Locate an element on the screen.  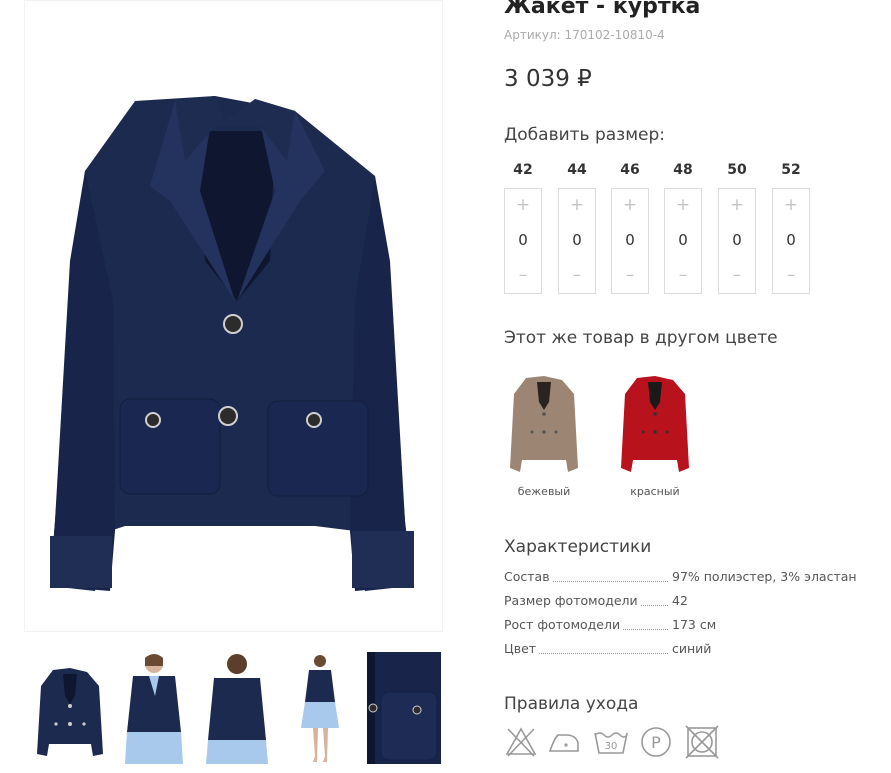
spec-value: 42 is located at coordinates (680, 600).